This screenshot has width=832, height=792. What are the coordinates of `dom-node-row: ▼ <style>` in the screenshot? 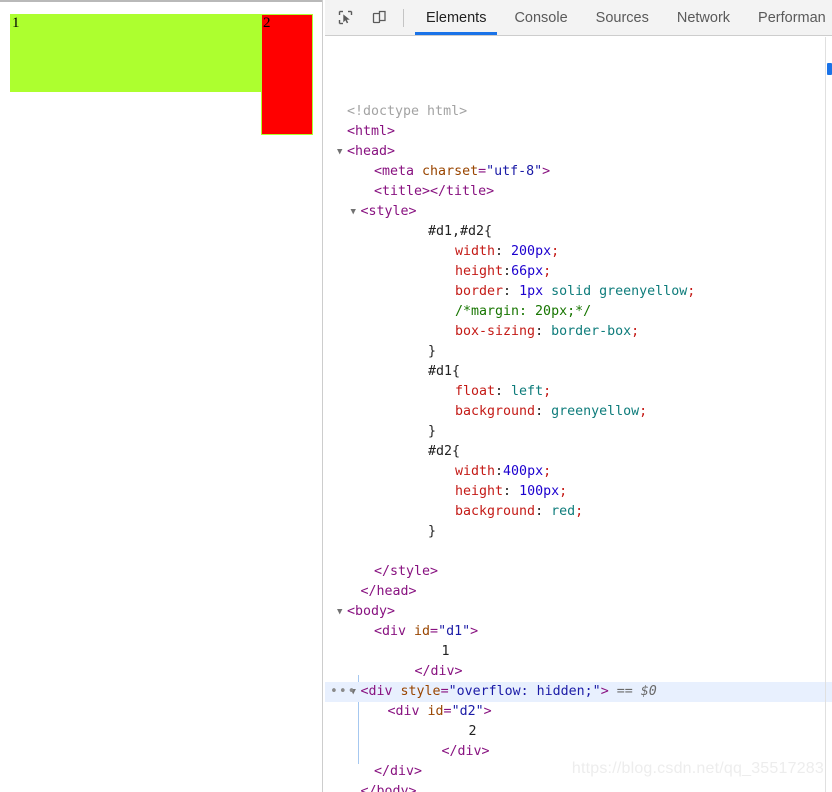 It's located at (578, 212).